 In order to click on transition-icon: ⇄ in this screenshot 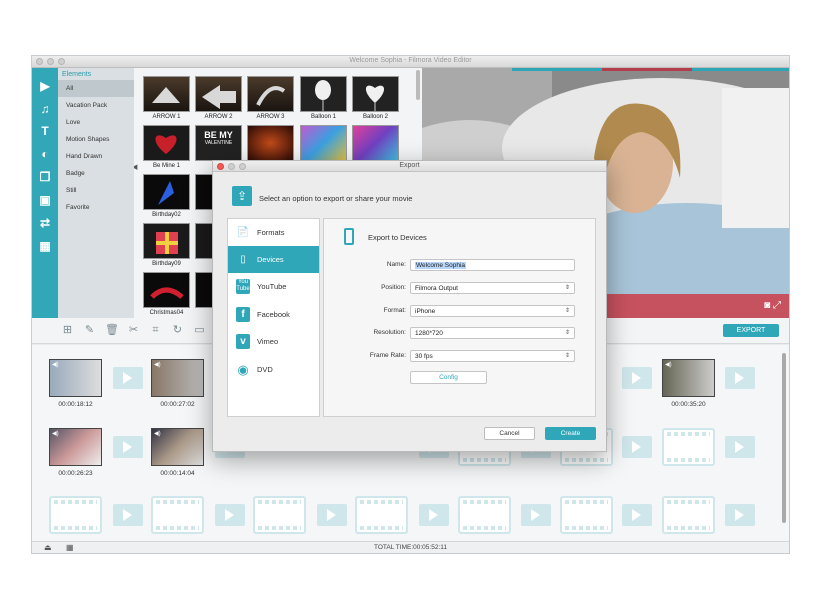, I will do `click(45, 223)`.